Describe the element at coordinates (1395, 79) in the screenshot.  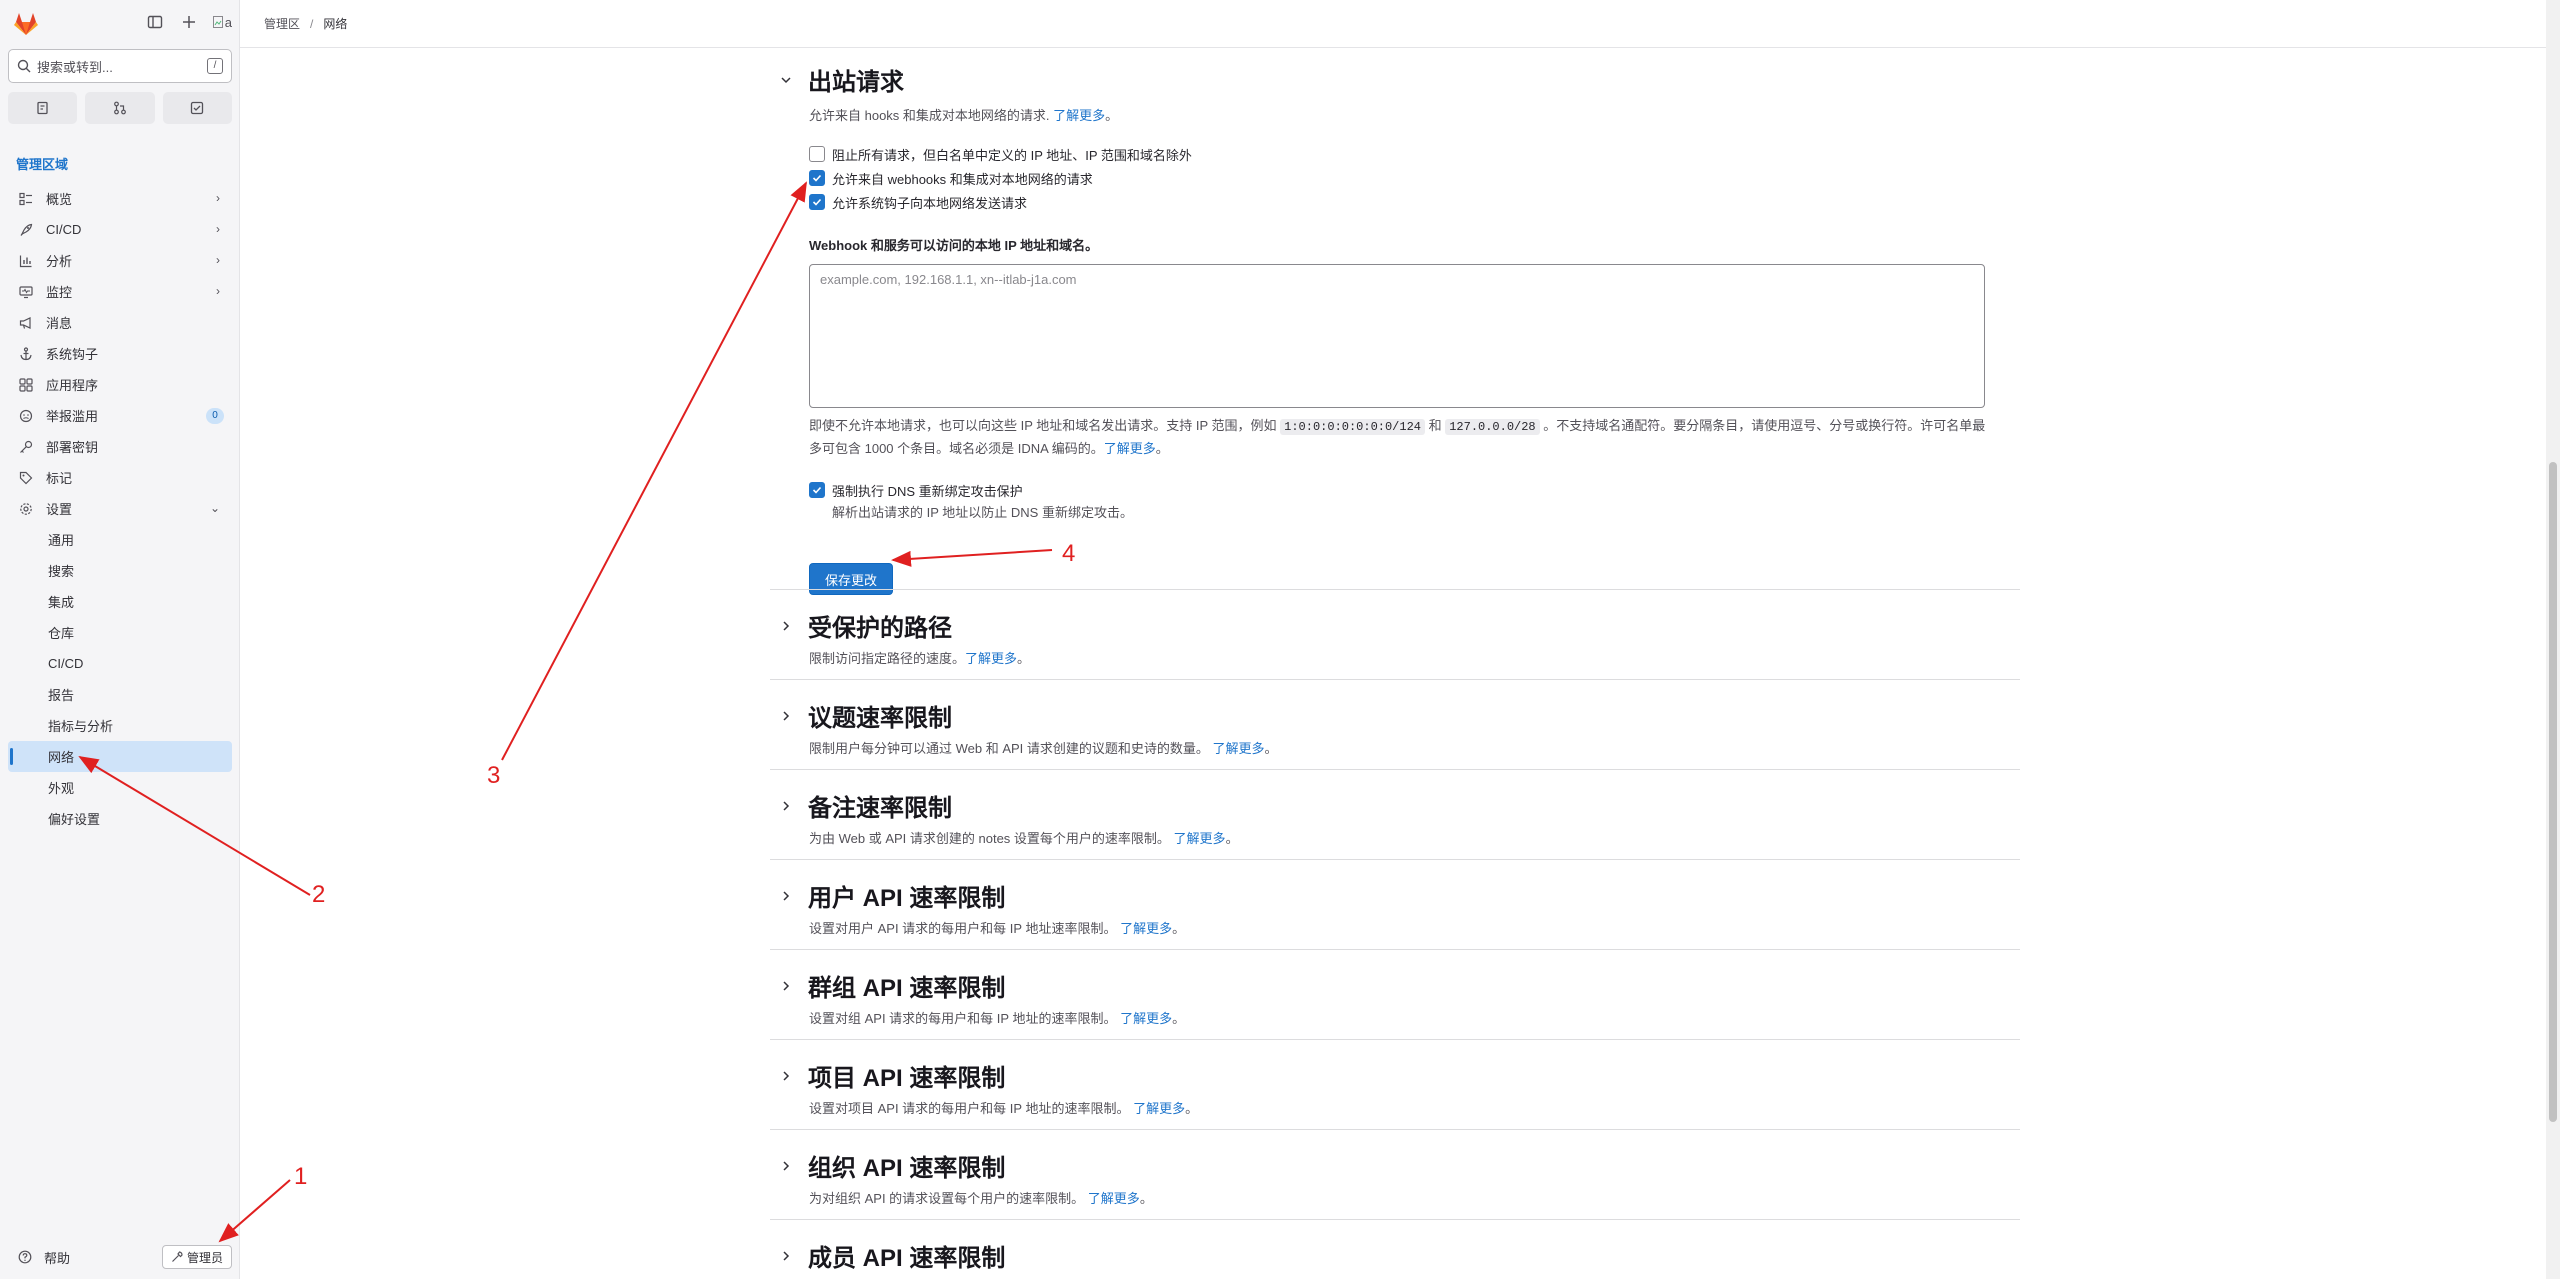
I see `section-header: 出站请求` at that location.